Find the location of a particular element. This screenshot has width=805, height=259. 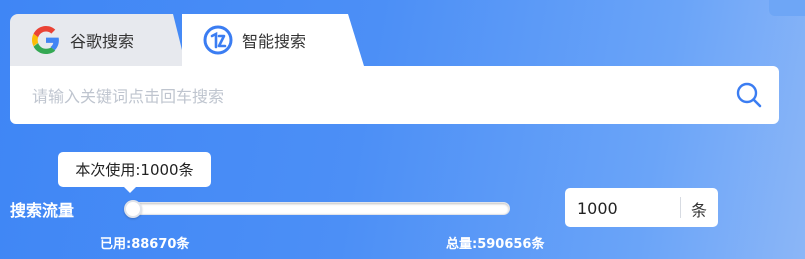

quantity-input is located at coordinates (627, 208).